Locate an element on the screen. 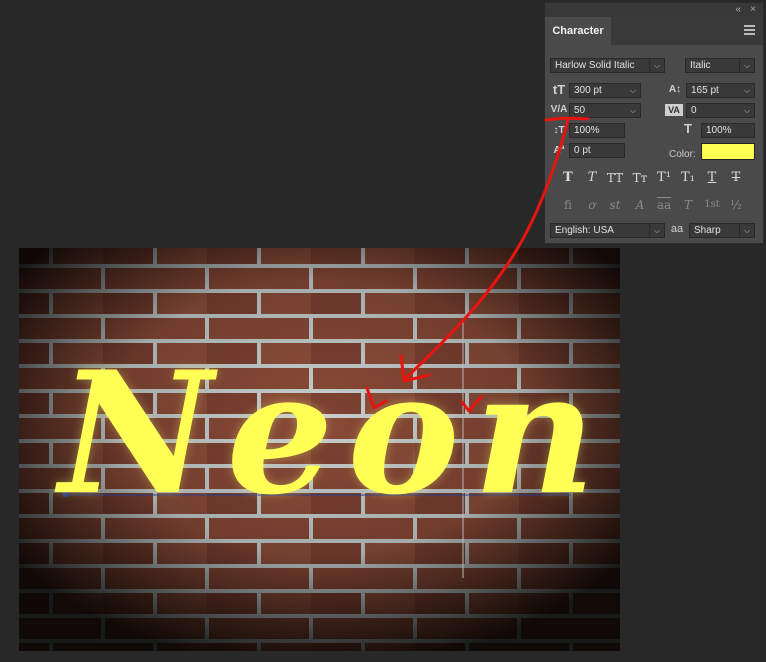  tracking-field: 0 ⌵ is located at coordinates (720, 110).